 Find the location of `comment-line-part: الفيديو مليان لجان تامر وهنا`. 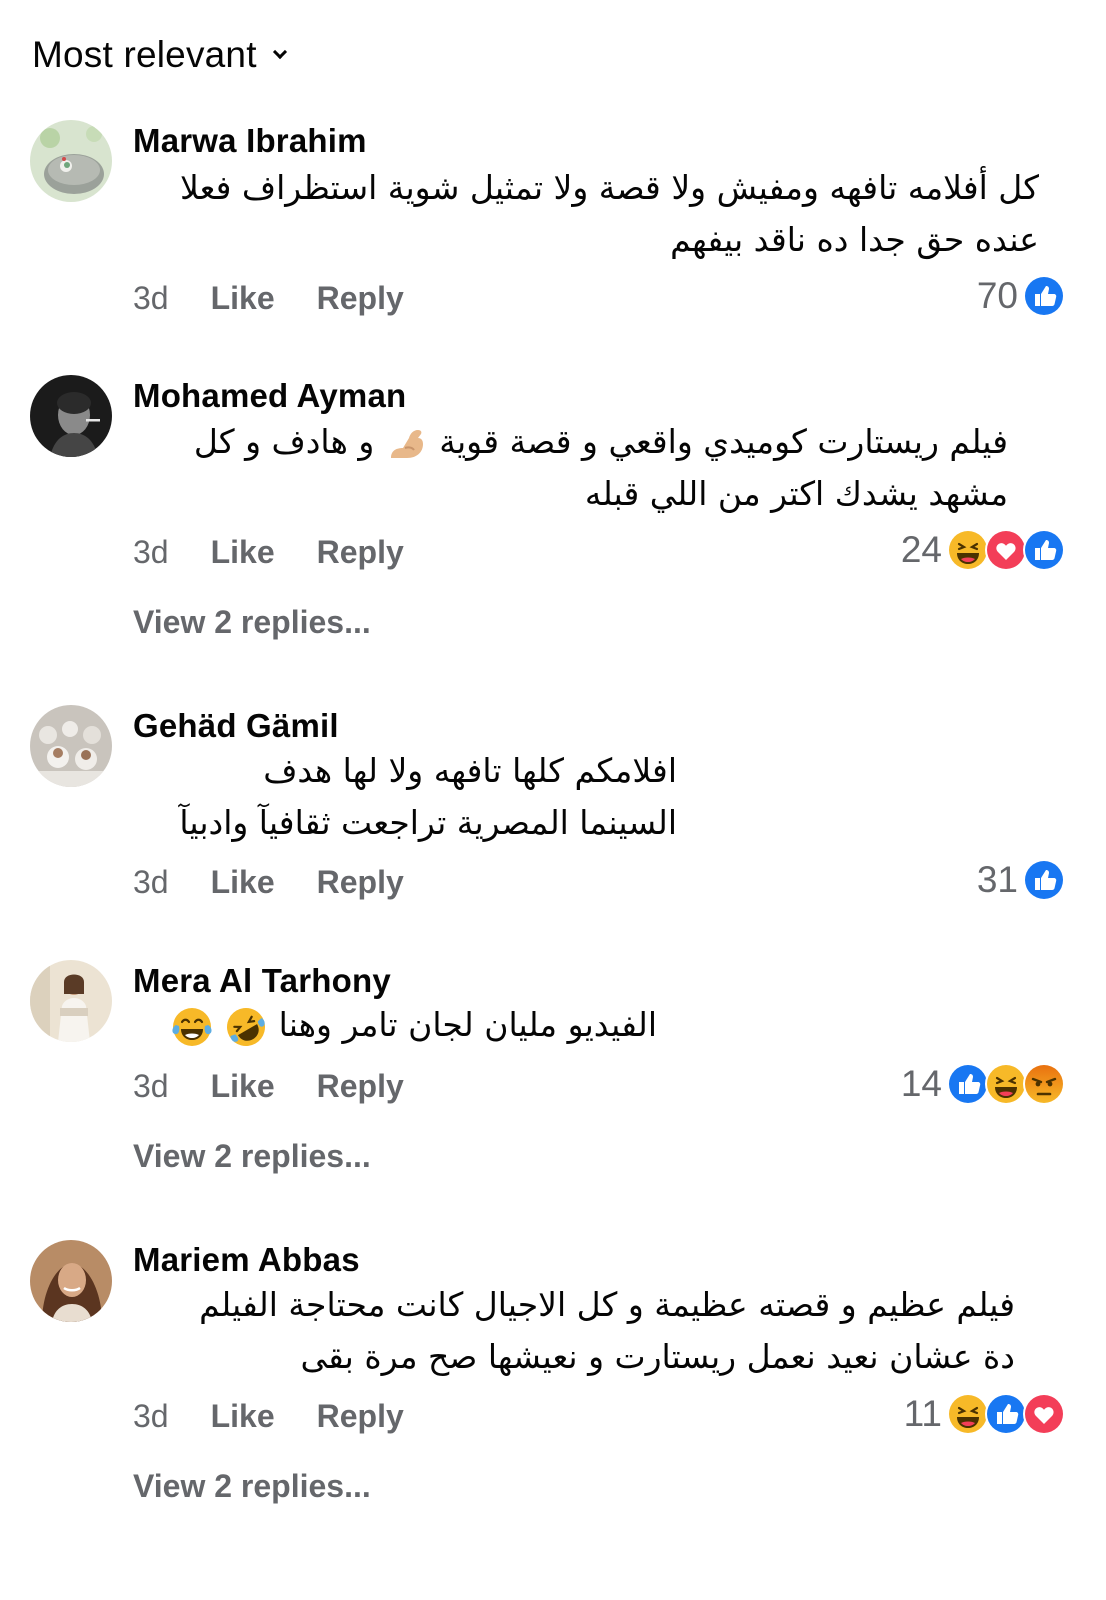

comment-line-part: الفيديو مليان لجان تامر وهنا is located at coordinates (467, 1024).